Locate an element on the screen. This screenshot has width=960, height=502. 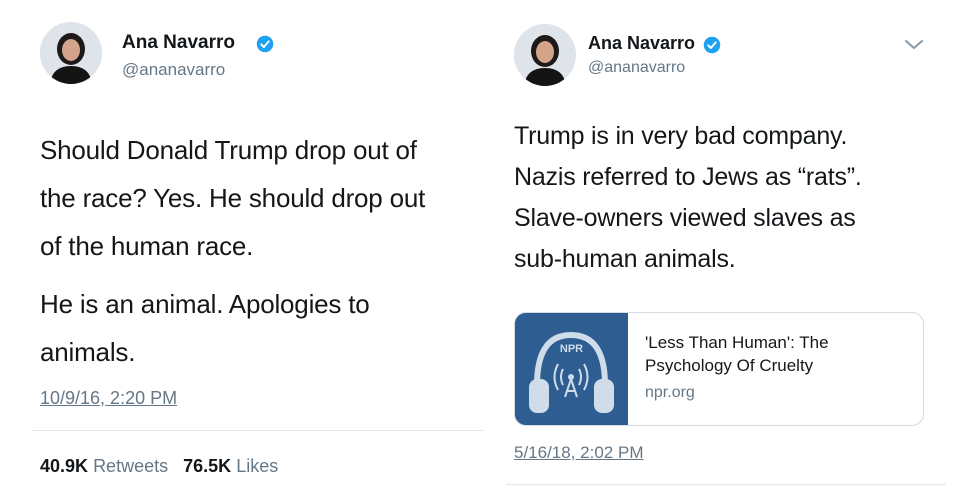
retweets-label: Retweets is located at coordinates (131, 466).